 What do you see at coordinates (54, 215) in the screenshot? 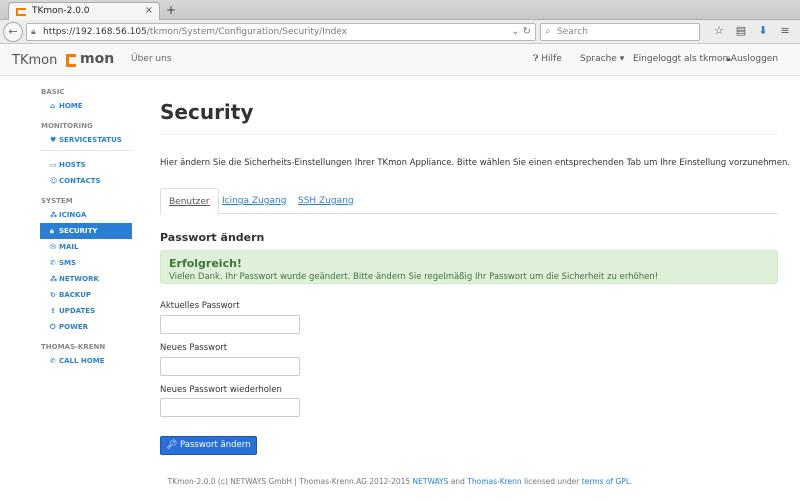
I see `icinga-icon: ⁂` at bounding box center [54, 215].